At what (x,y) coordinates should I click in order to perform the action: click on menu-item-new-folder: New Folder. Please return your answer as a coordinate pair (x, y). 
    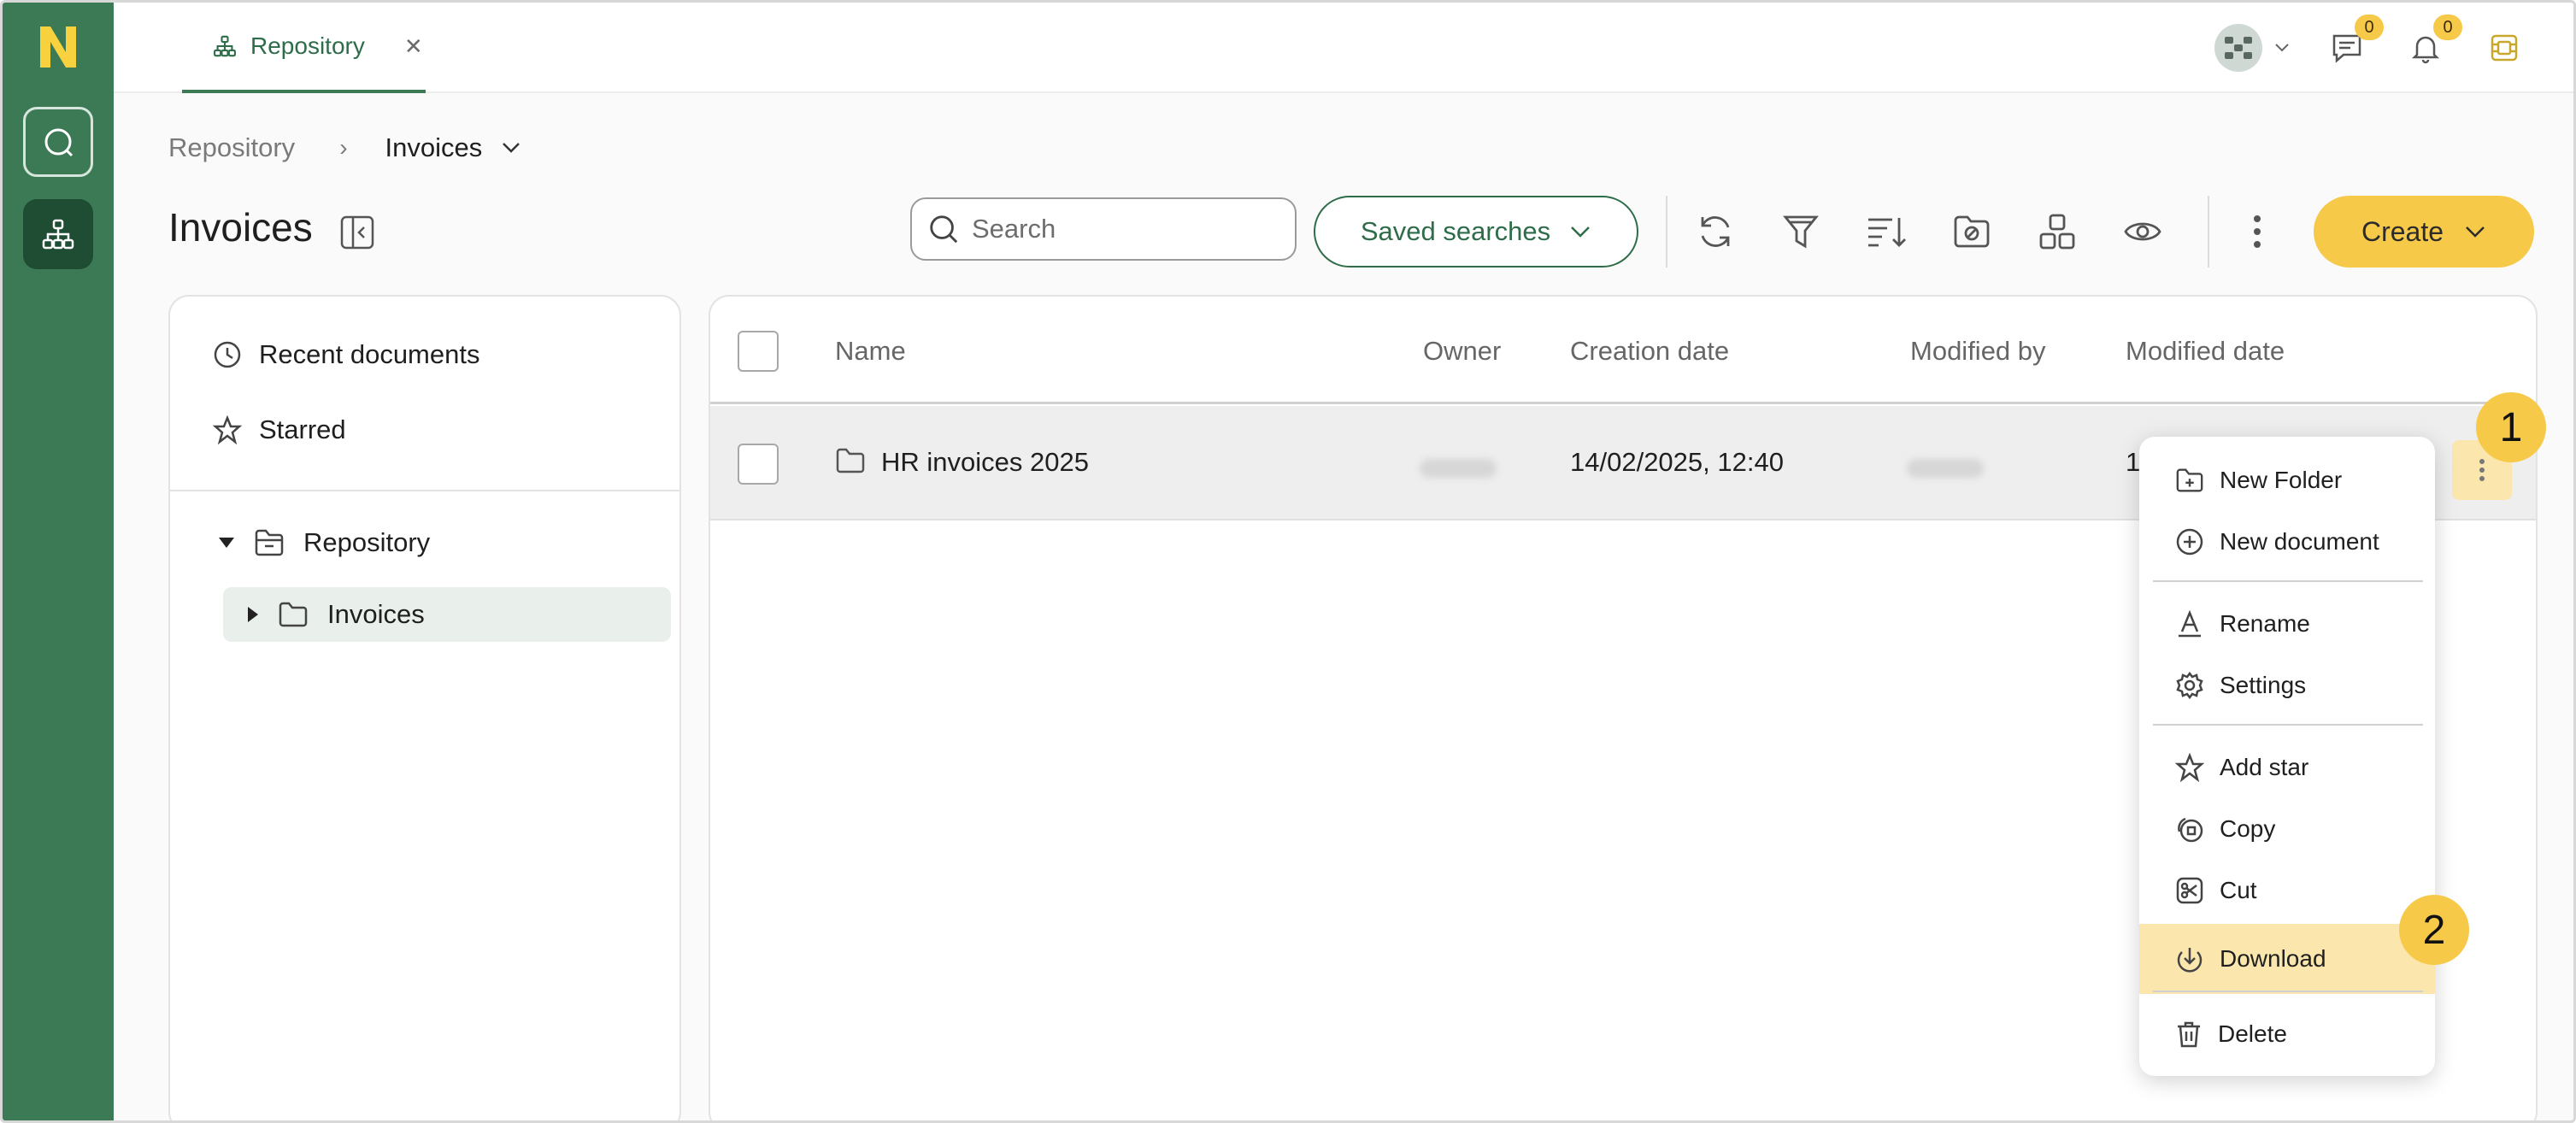
    Looking at the image, I should click on (2287, 481).